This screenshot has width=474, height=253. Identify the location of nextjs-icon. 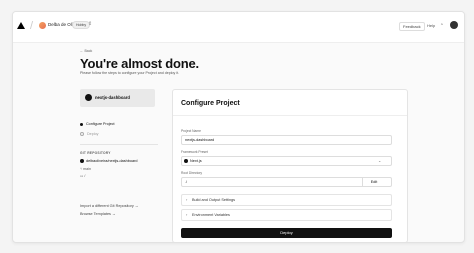
(186, 161).